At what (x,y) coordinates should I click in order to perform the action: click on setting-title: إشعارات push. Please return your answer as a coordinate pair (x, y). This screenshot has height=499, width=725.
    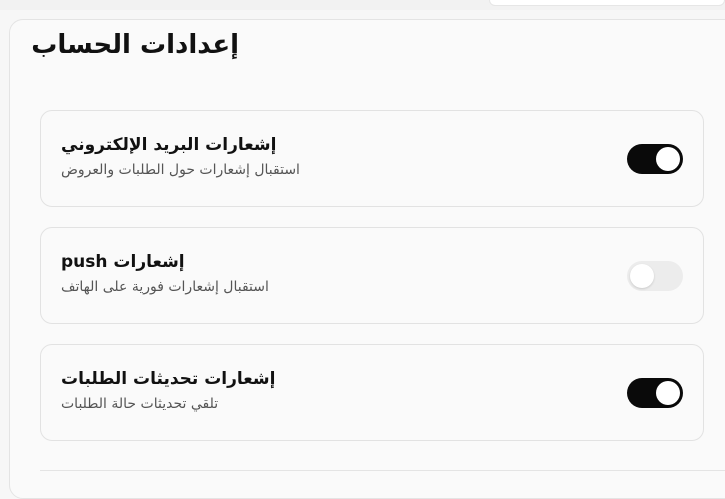
    Looking at the image, I should click on (123, 262).